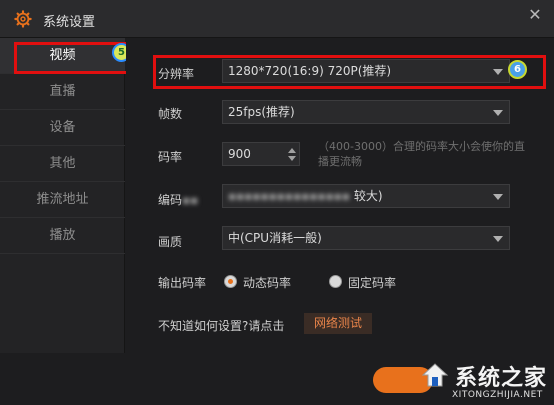 The width and height of the screenshot is (554, 405). I want to click on sidebar-item-label: 设备, so click(62, 127).